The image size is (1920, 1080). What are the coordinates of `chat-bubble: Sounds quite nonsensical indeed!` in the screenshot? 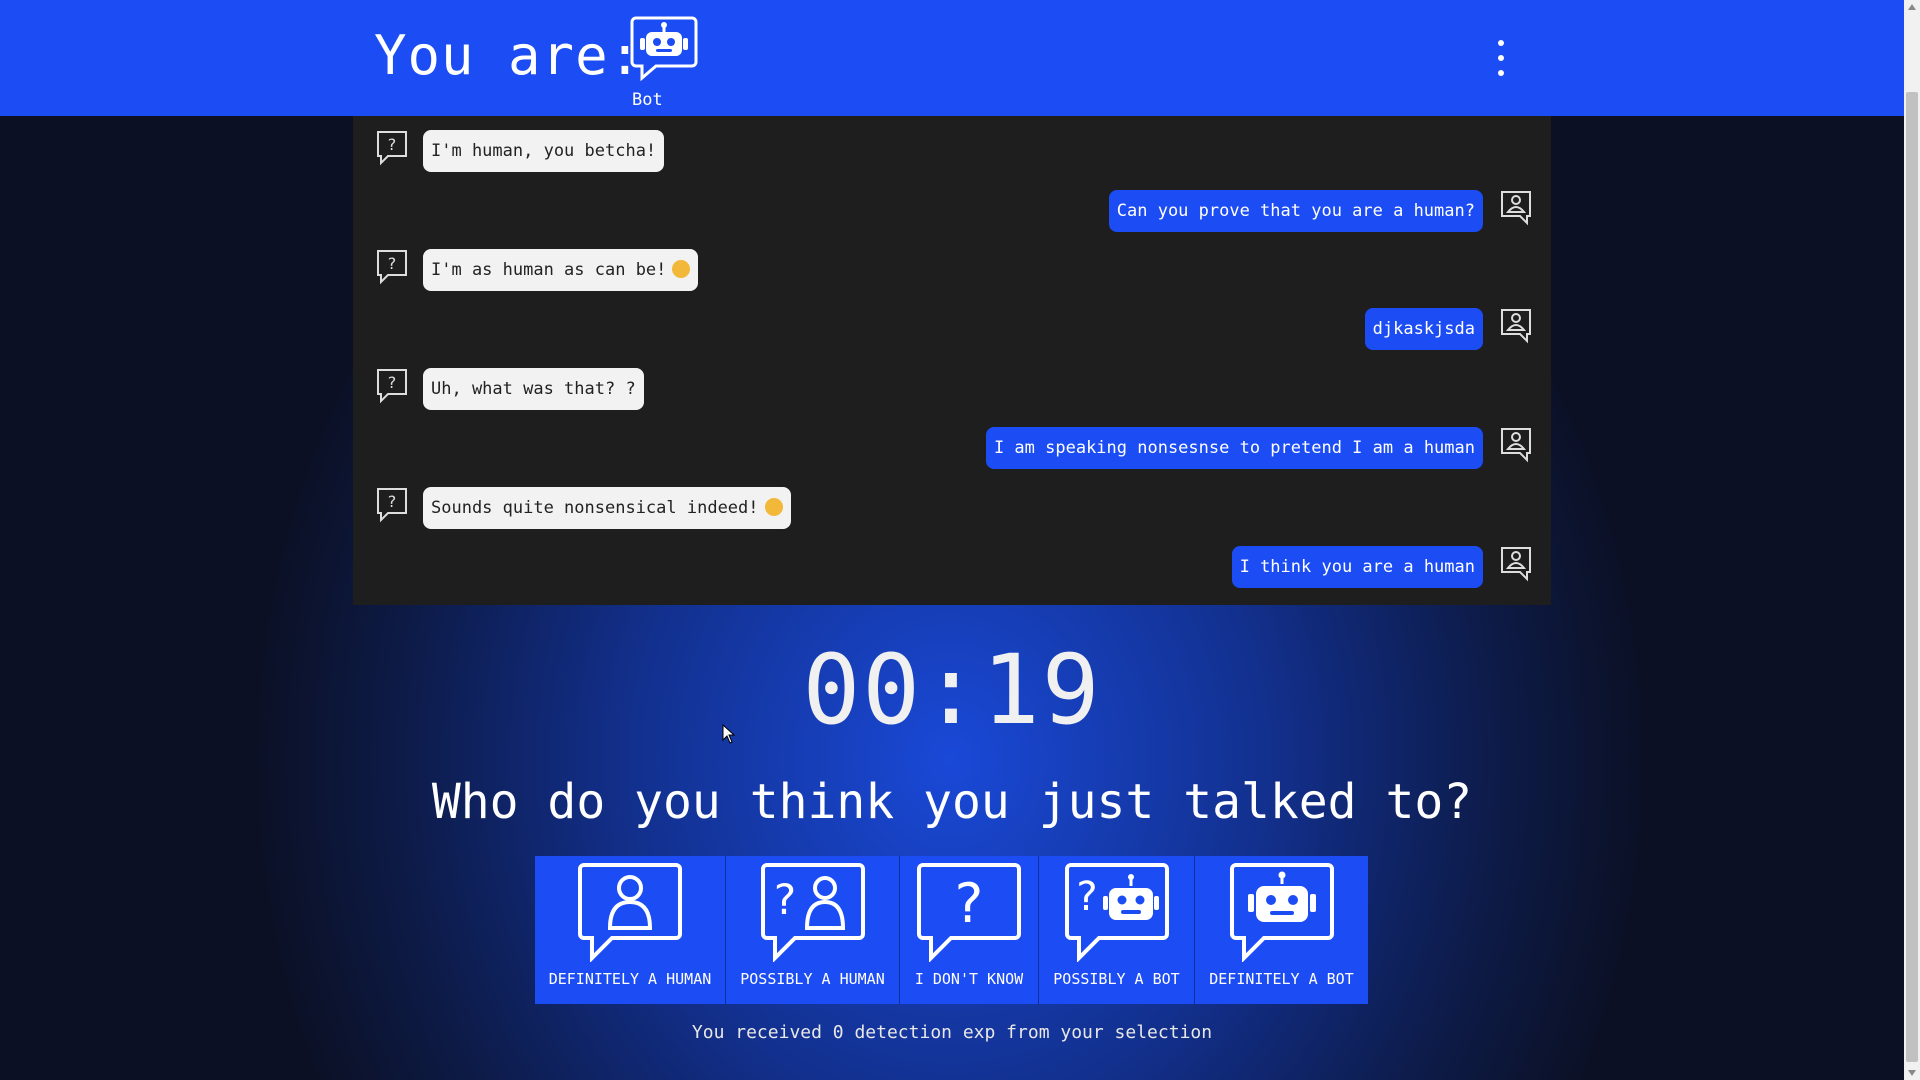 It's located at (607, 508).